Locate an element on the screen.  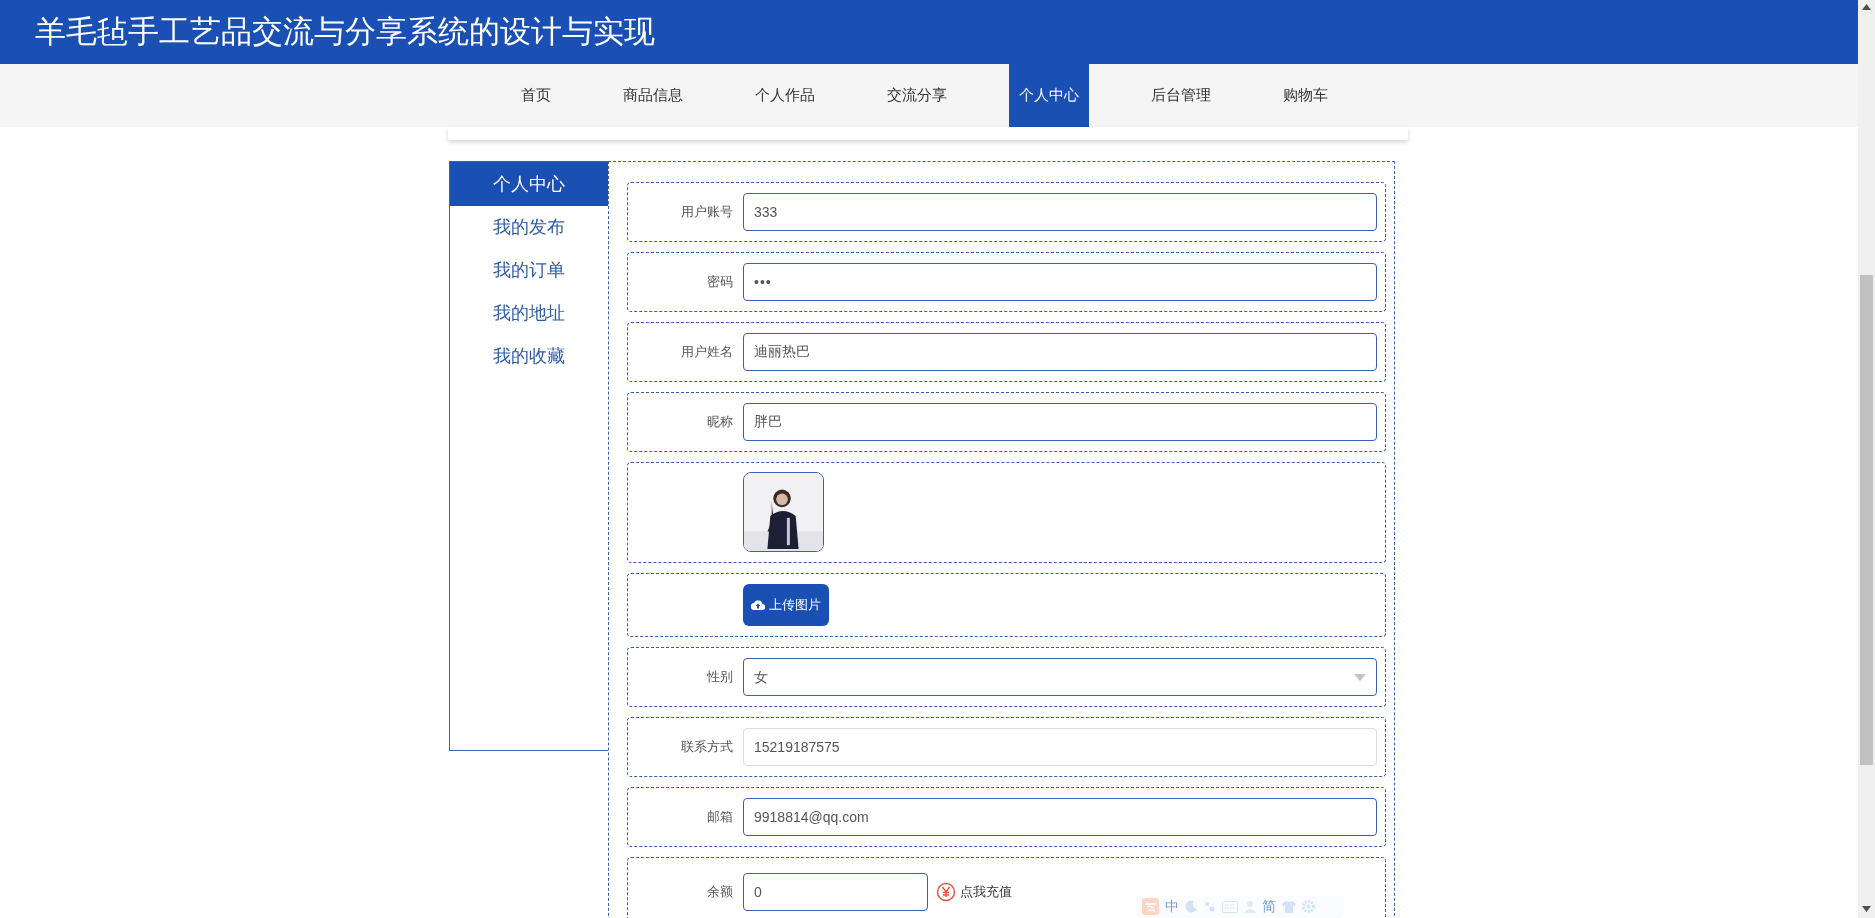
keyboard-icon is located at coordinates (1230, 906).